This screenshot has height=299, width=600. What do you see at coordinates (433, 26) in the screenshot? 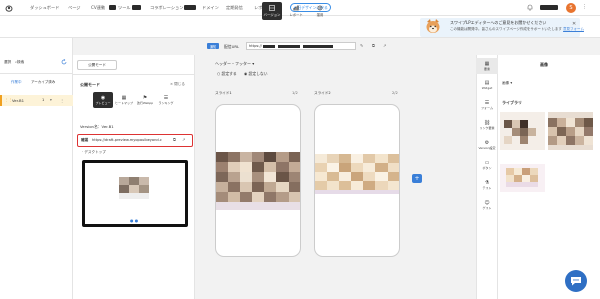
I see `shiba-mascot-icon` at bounding box center [433, 26].